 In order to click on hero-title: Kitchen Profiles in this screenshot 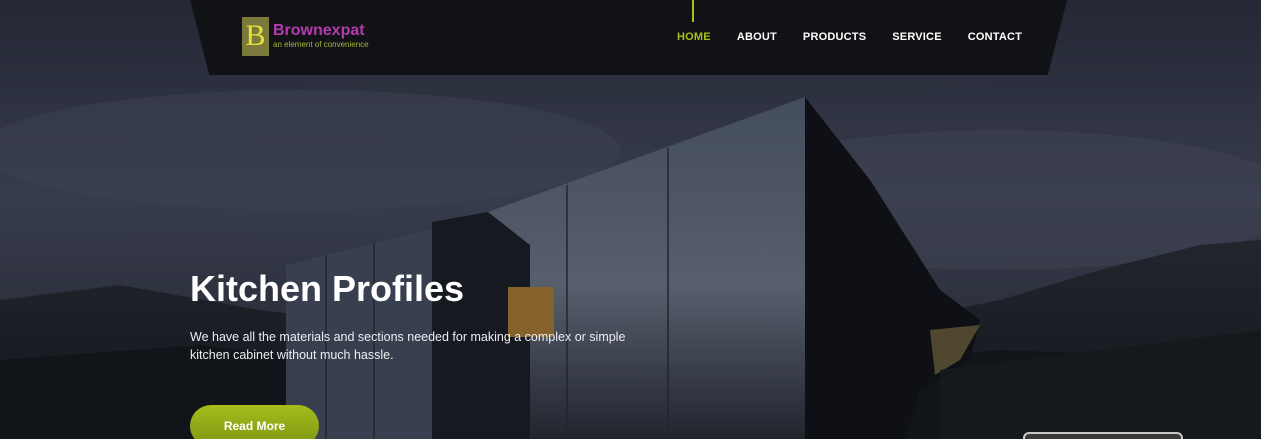, I will do `click(327, 288)`.